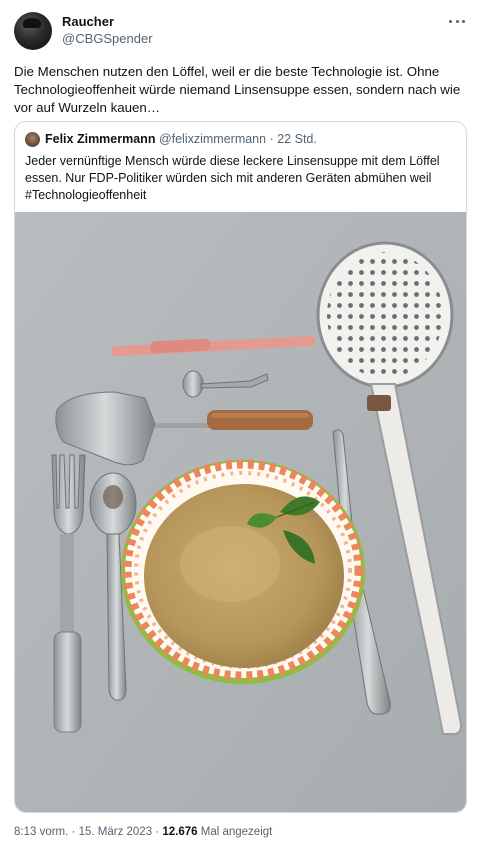  Describe the element at coordinates (236, 832) in the screenshot. I see `views-label: Mal angezeigt` at that location.